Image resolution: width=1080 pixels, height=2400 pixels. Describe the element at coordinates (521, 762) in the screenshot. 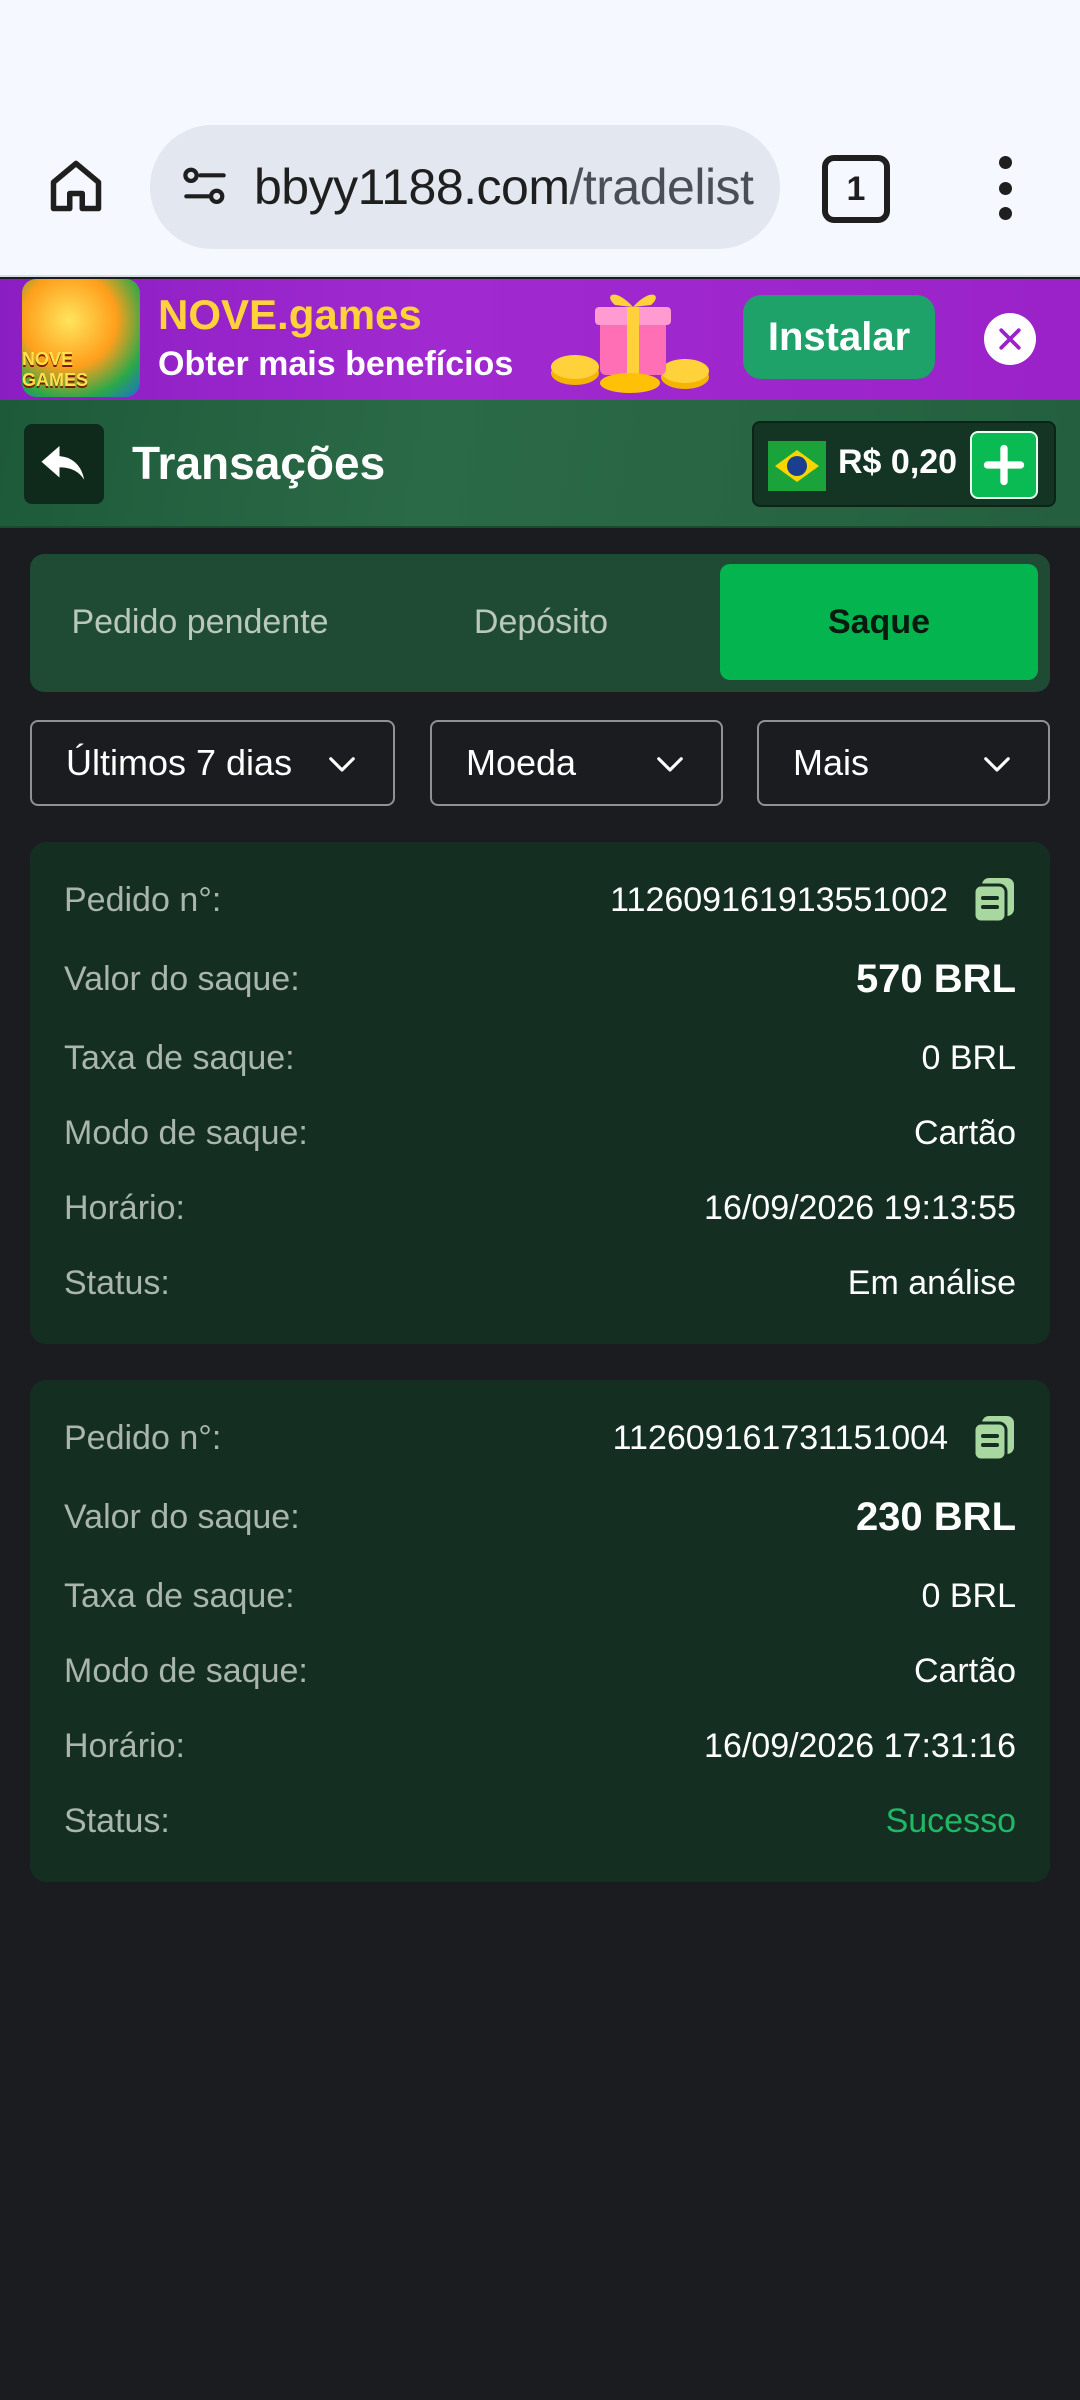

I see `currency-filter-label: Moeda` at that location.